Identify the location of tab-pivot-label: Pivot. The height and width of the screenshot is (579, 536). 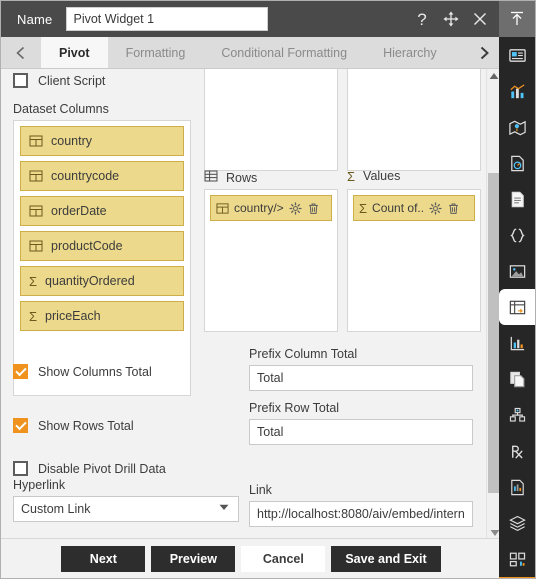
(74, 52).